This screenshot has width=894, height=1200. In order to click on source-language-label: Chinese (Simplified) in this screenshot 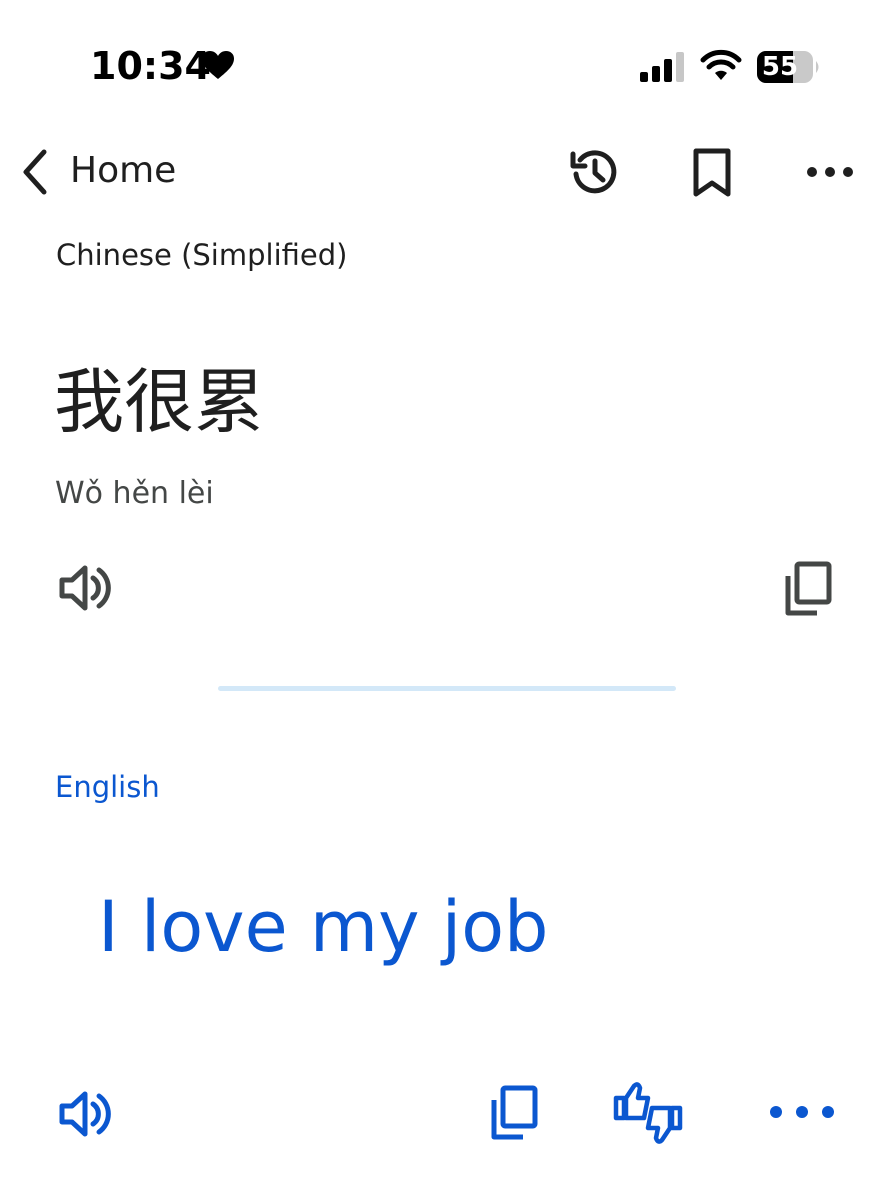, I will do `click(201, 255)`.